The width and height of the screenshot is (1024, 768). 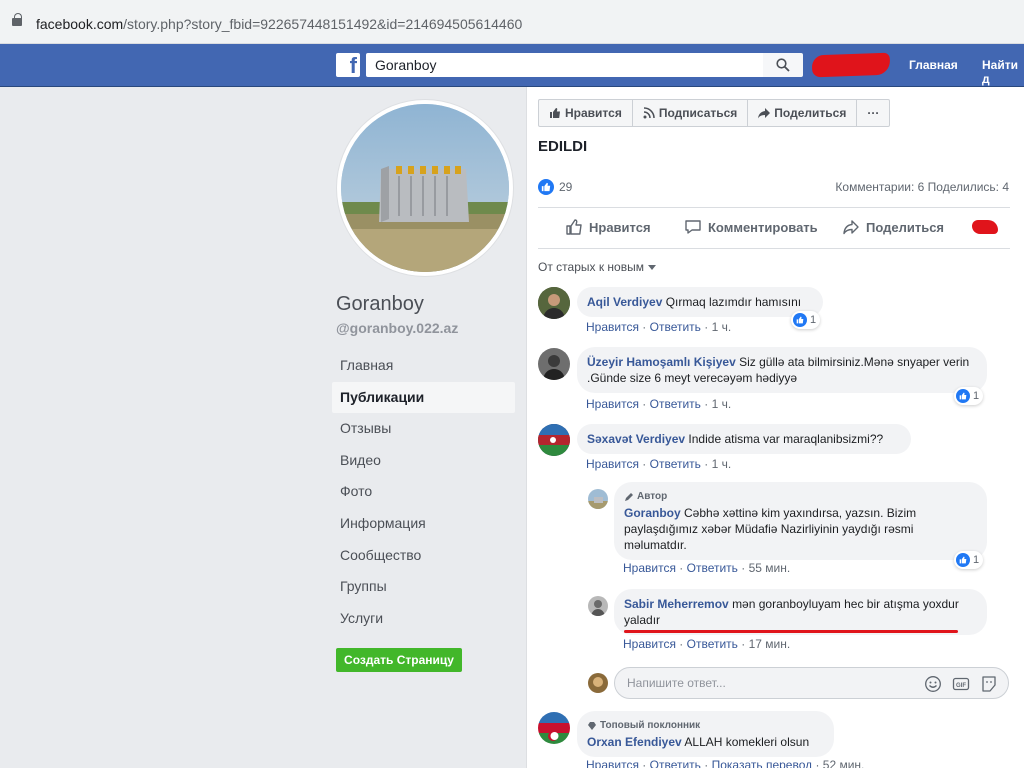 What do you see at coordinates (893, 227) in the screenshot?
I see `post-share-button: Поделиться` at bounding box center [893, 227].